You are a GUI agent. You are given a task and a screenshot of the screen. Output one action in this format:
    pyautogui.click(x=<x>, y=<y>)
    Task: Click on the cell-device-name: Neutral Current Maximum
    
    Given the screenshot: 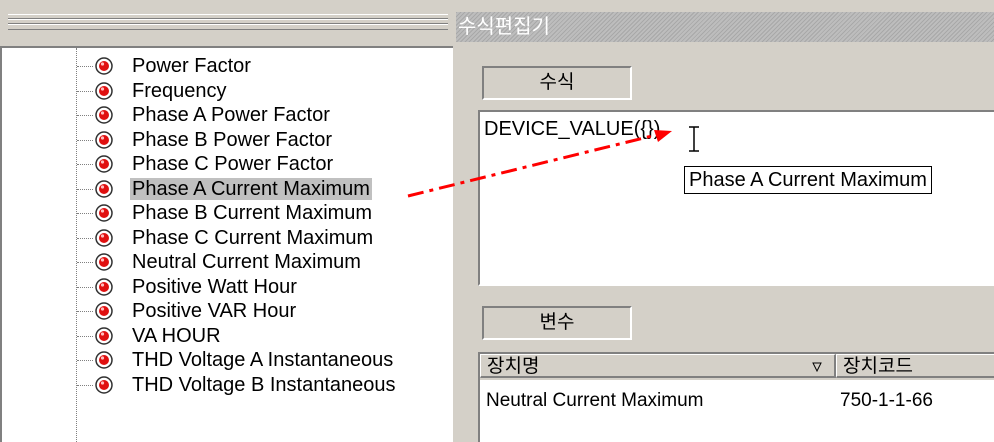 What is the action you would take?
    pyautogui.click(x=595, y=400)
    